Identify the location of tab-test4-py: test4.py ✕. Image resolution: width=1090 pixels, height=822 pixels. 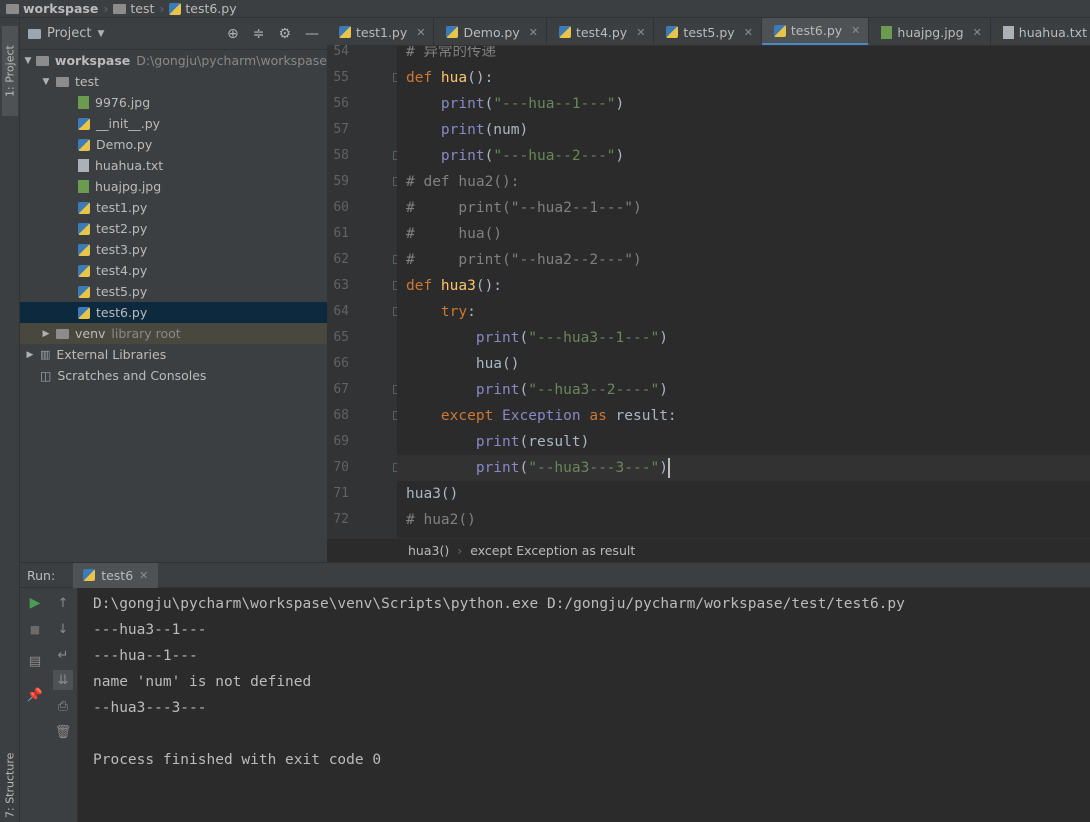
(601, 31).